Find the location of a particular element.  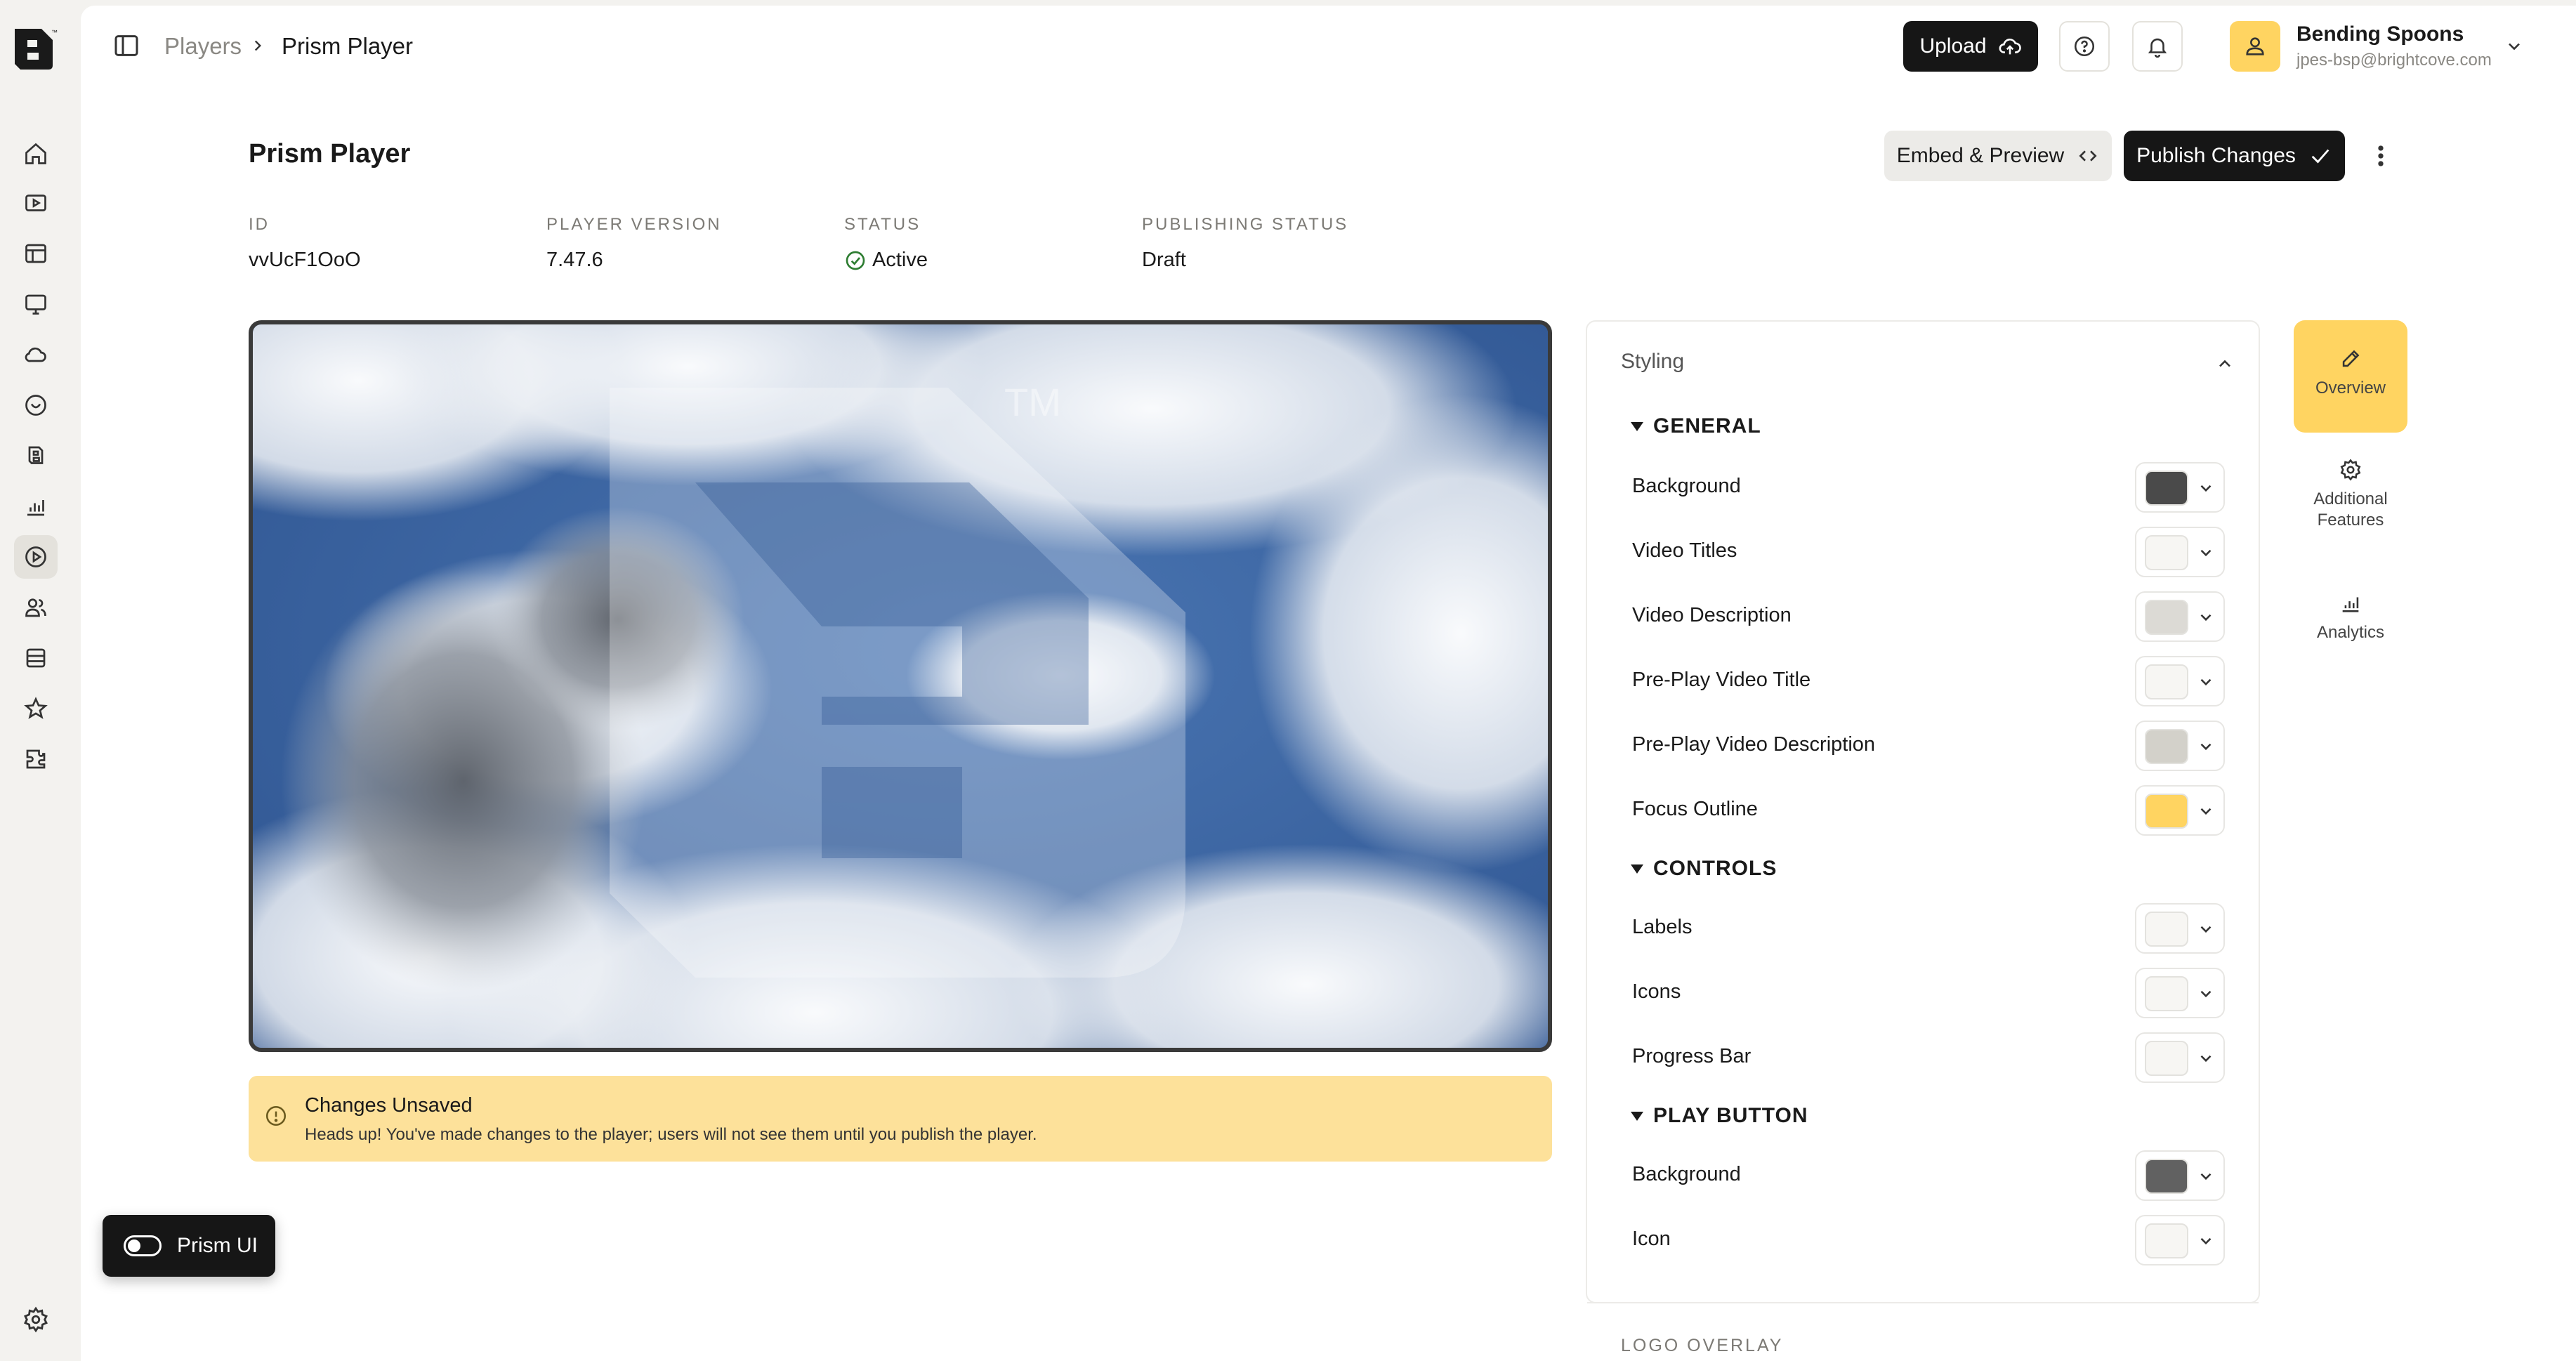

user-name: Bending Spoons is located at coordinates (2380, 34).